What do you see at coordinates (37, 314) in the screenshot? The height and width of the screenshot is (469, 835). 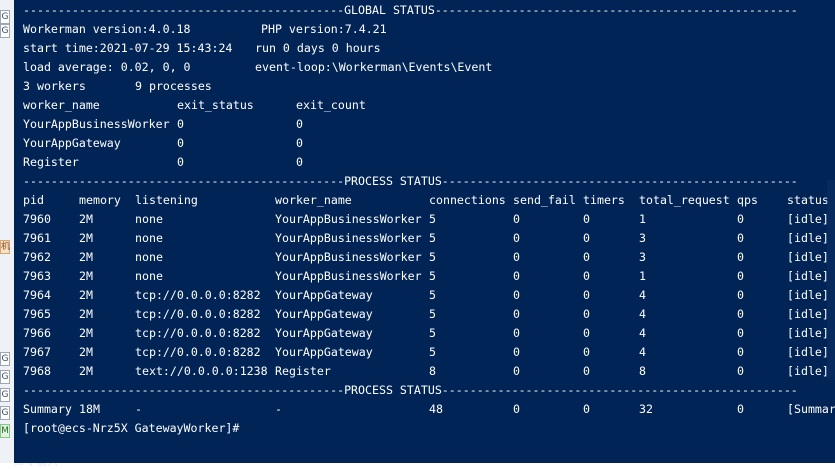 I see `process-cell: 7965` at bounding box center [37, 314].